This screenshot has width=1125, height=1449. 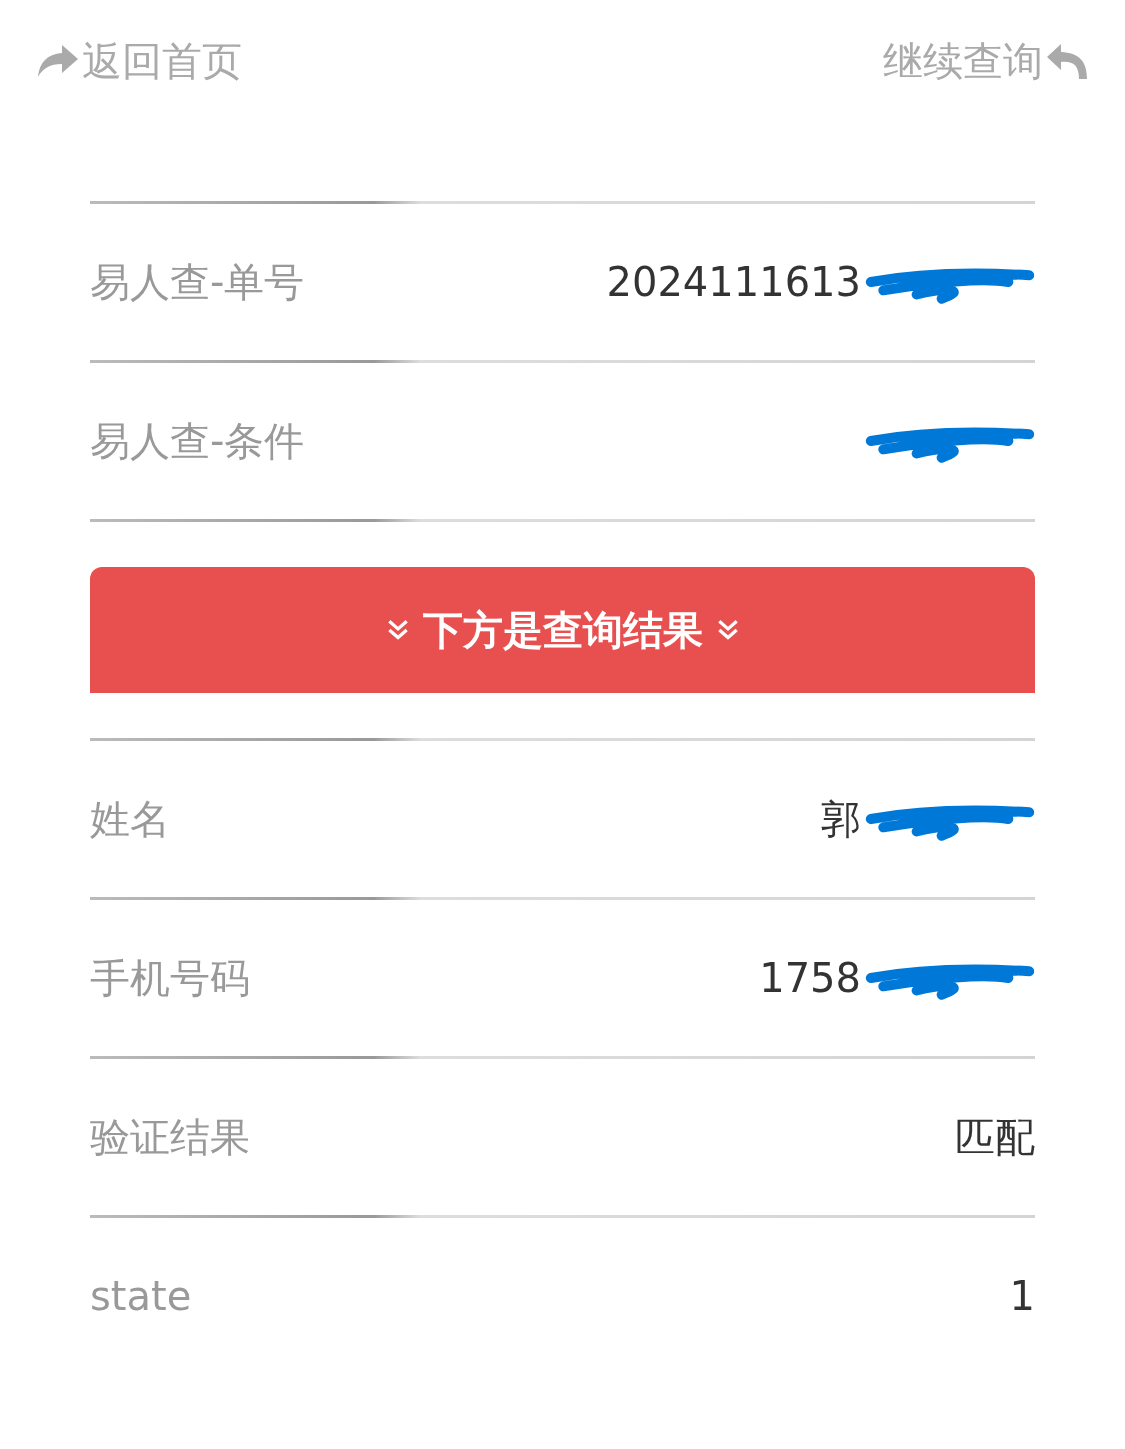 What do you see at coordinates (141, 1296) in the screenshot?
I see `field-label: state` at bounding box center [141, 1296].